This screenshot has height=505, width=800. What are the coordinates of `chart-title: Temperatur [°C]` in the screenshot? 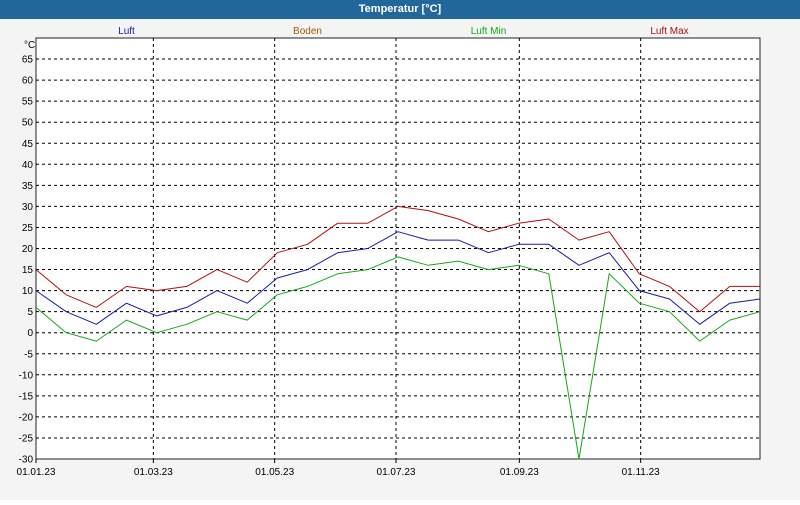 It's located at (400, 9).